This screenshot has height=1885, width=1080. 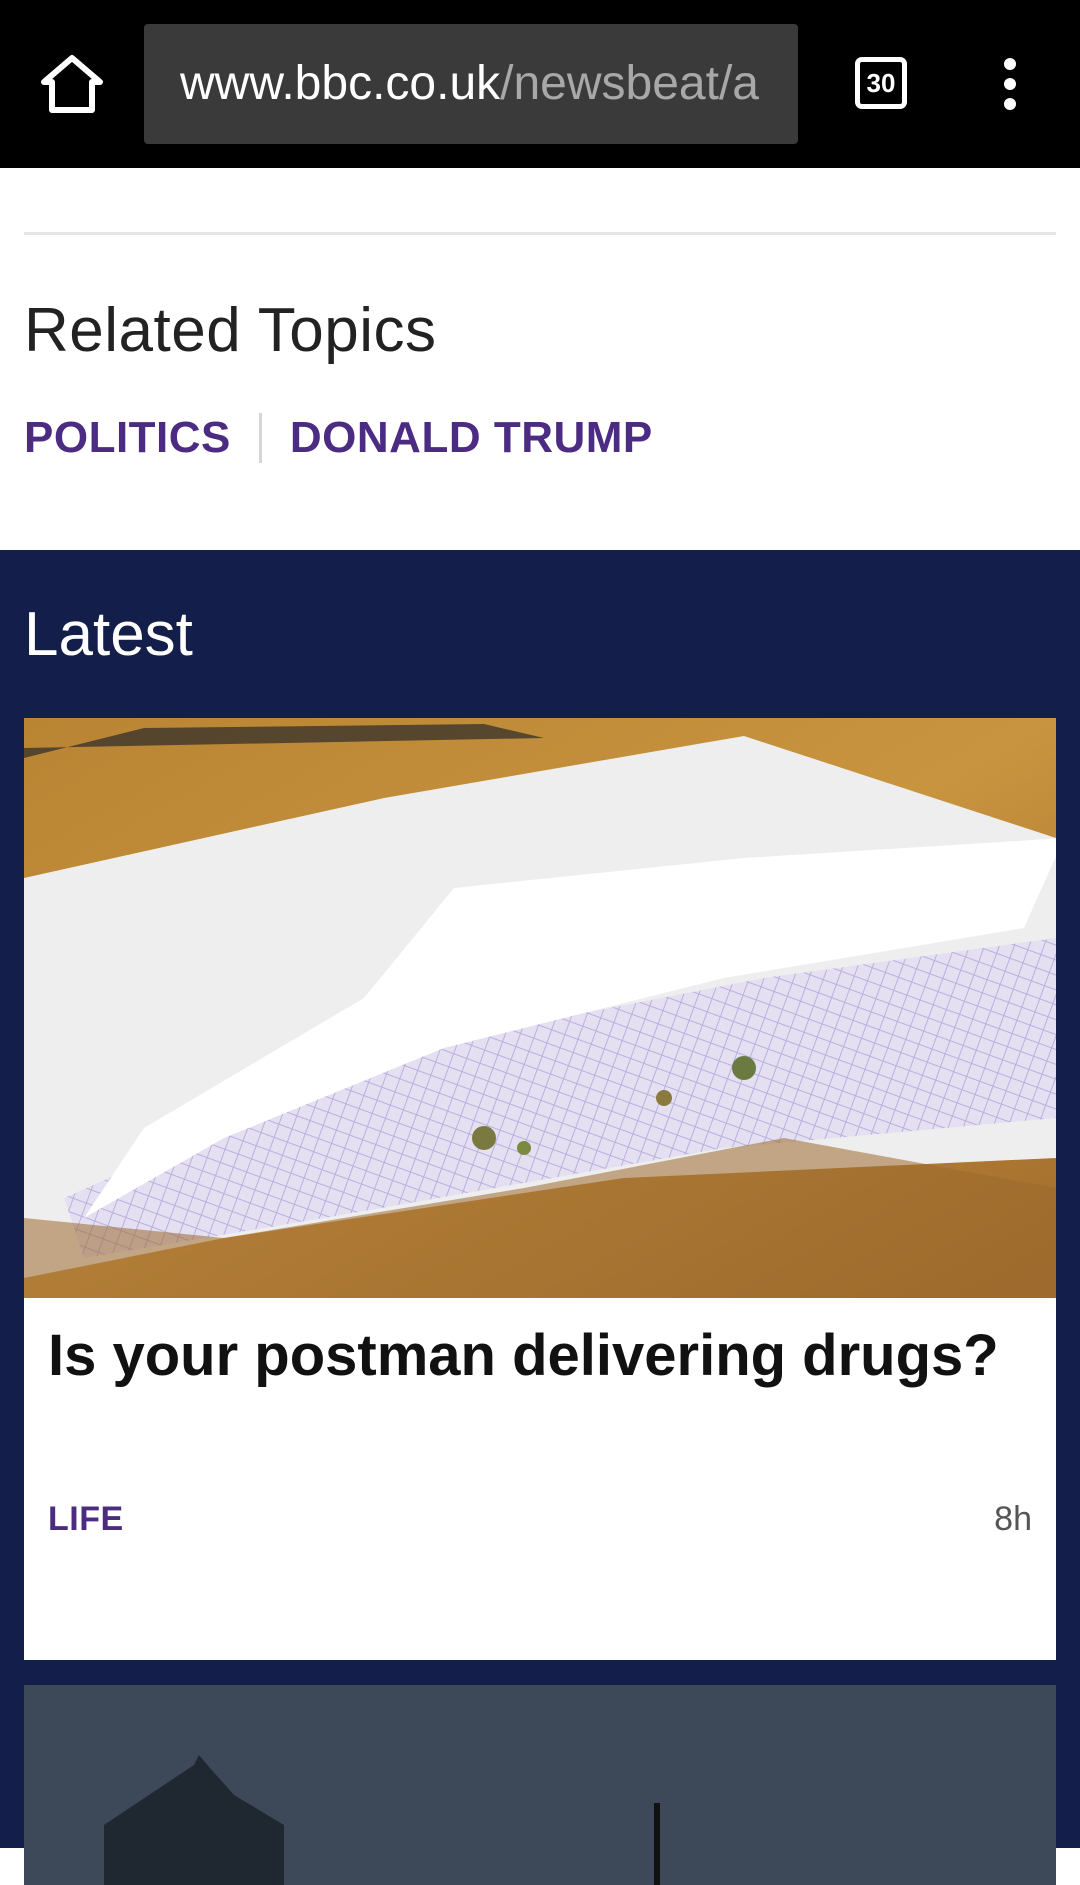 I want to click on article-headline: Is your postman delivering drugs?, so click(x=543, y=1356).